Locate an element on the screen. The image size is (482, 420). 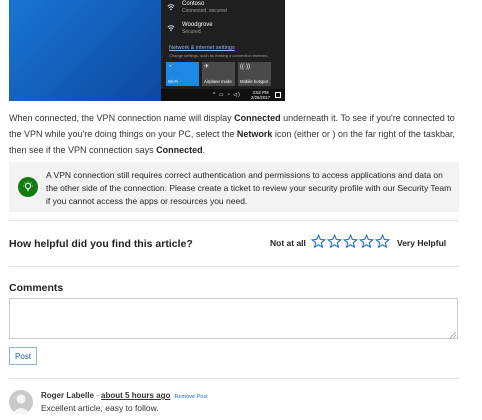
comment-time-link: about 5 hours ago is located at coordinates (135, 395).